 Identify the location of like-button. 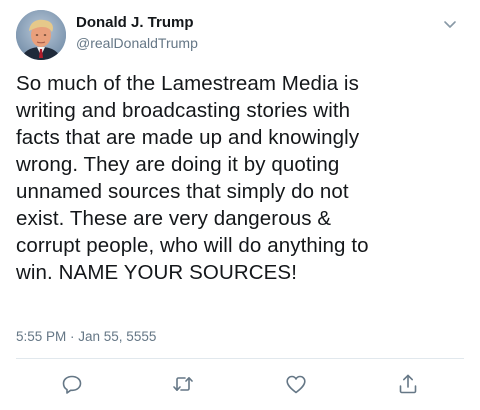
(296, 384).